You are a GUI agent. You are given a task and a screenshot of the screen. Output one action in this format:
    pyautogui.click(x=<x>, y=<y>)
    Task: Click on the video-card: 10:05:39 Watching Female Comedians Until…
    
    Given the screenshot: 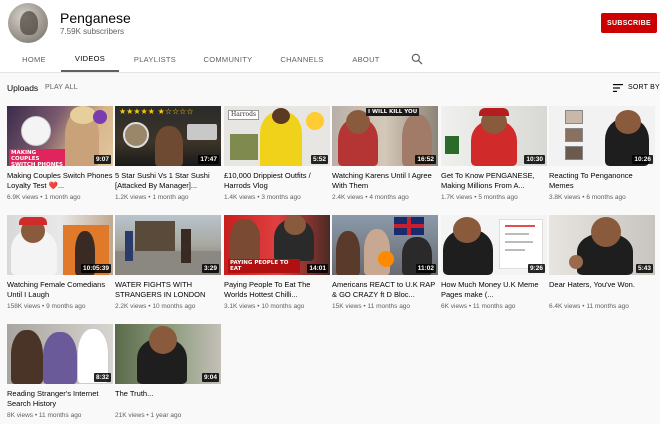 What is the action you would take?
    pyautogui.click(x=60, y=262)
    